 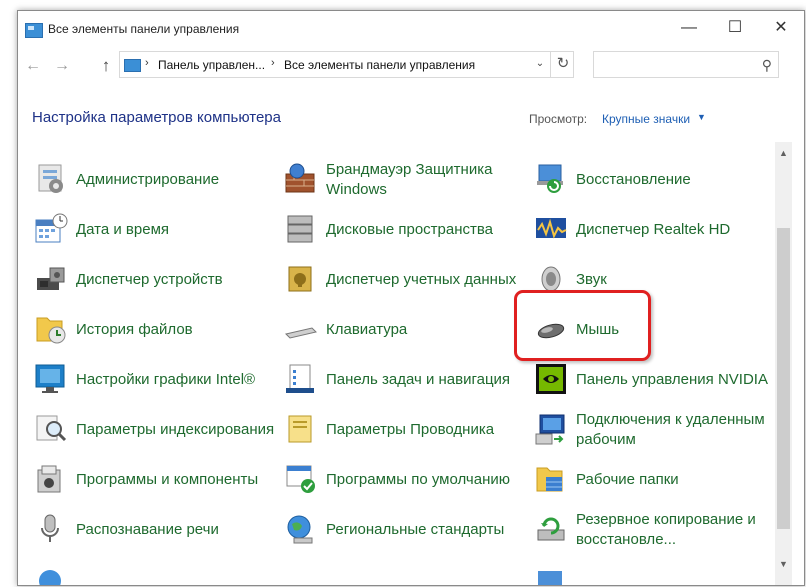 I want to click on mouse-highlight-frame, so click(x=582, y=325).